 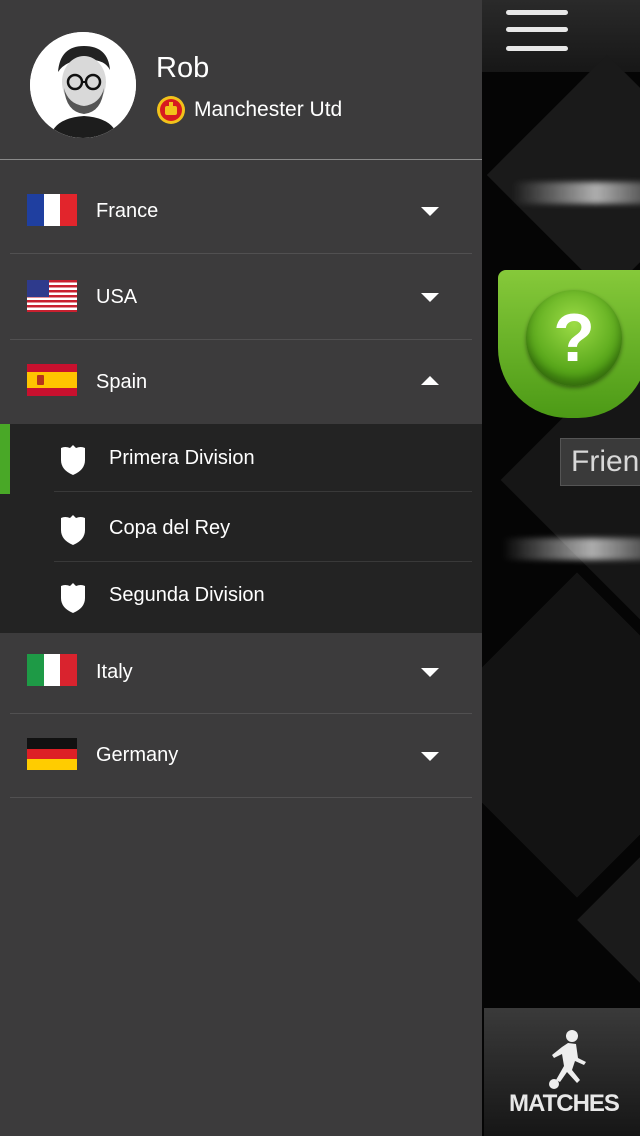 I want to click on friendly-match-badge: ?, so click(x=569, y=345).